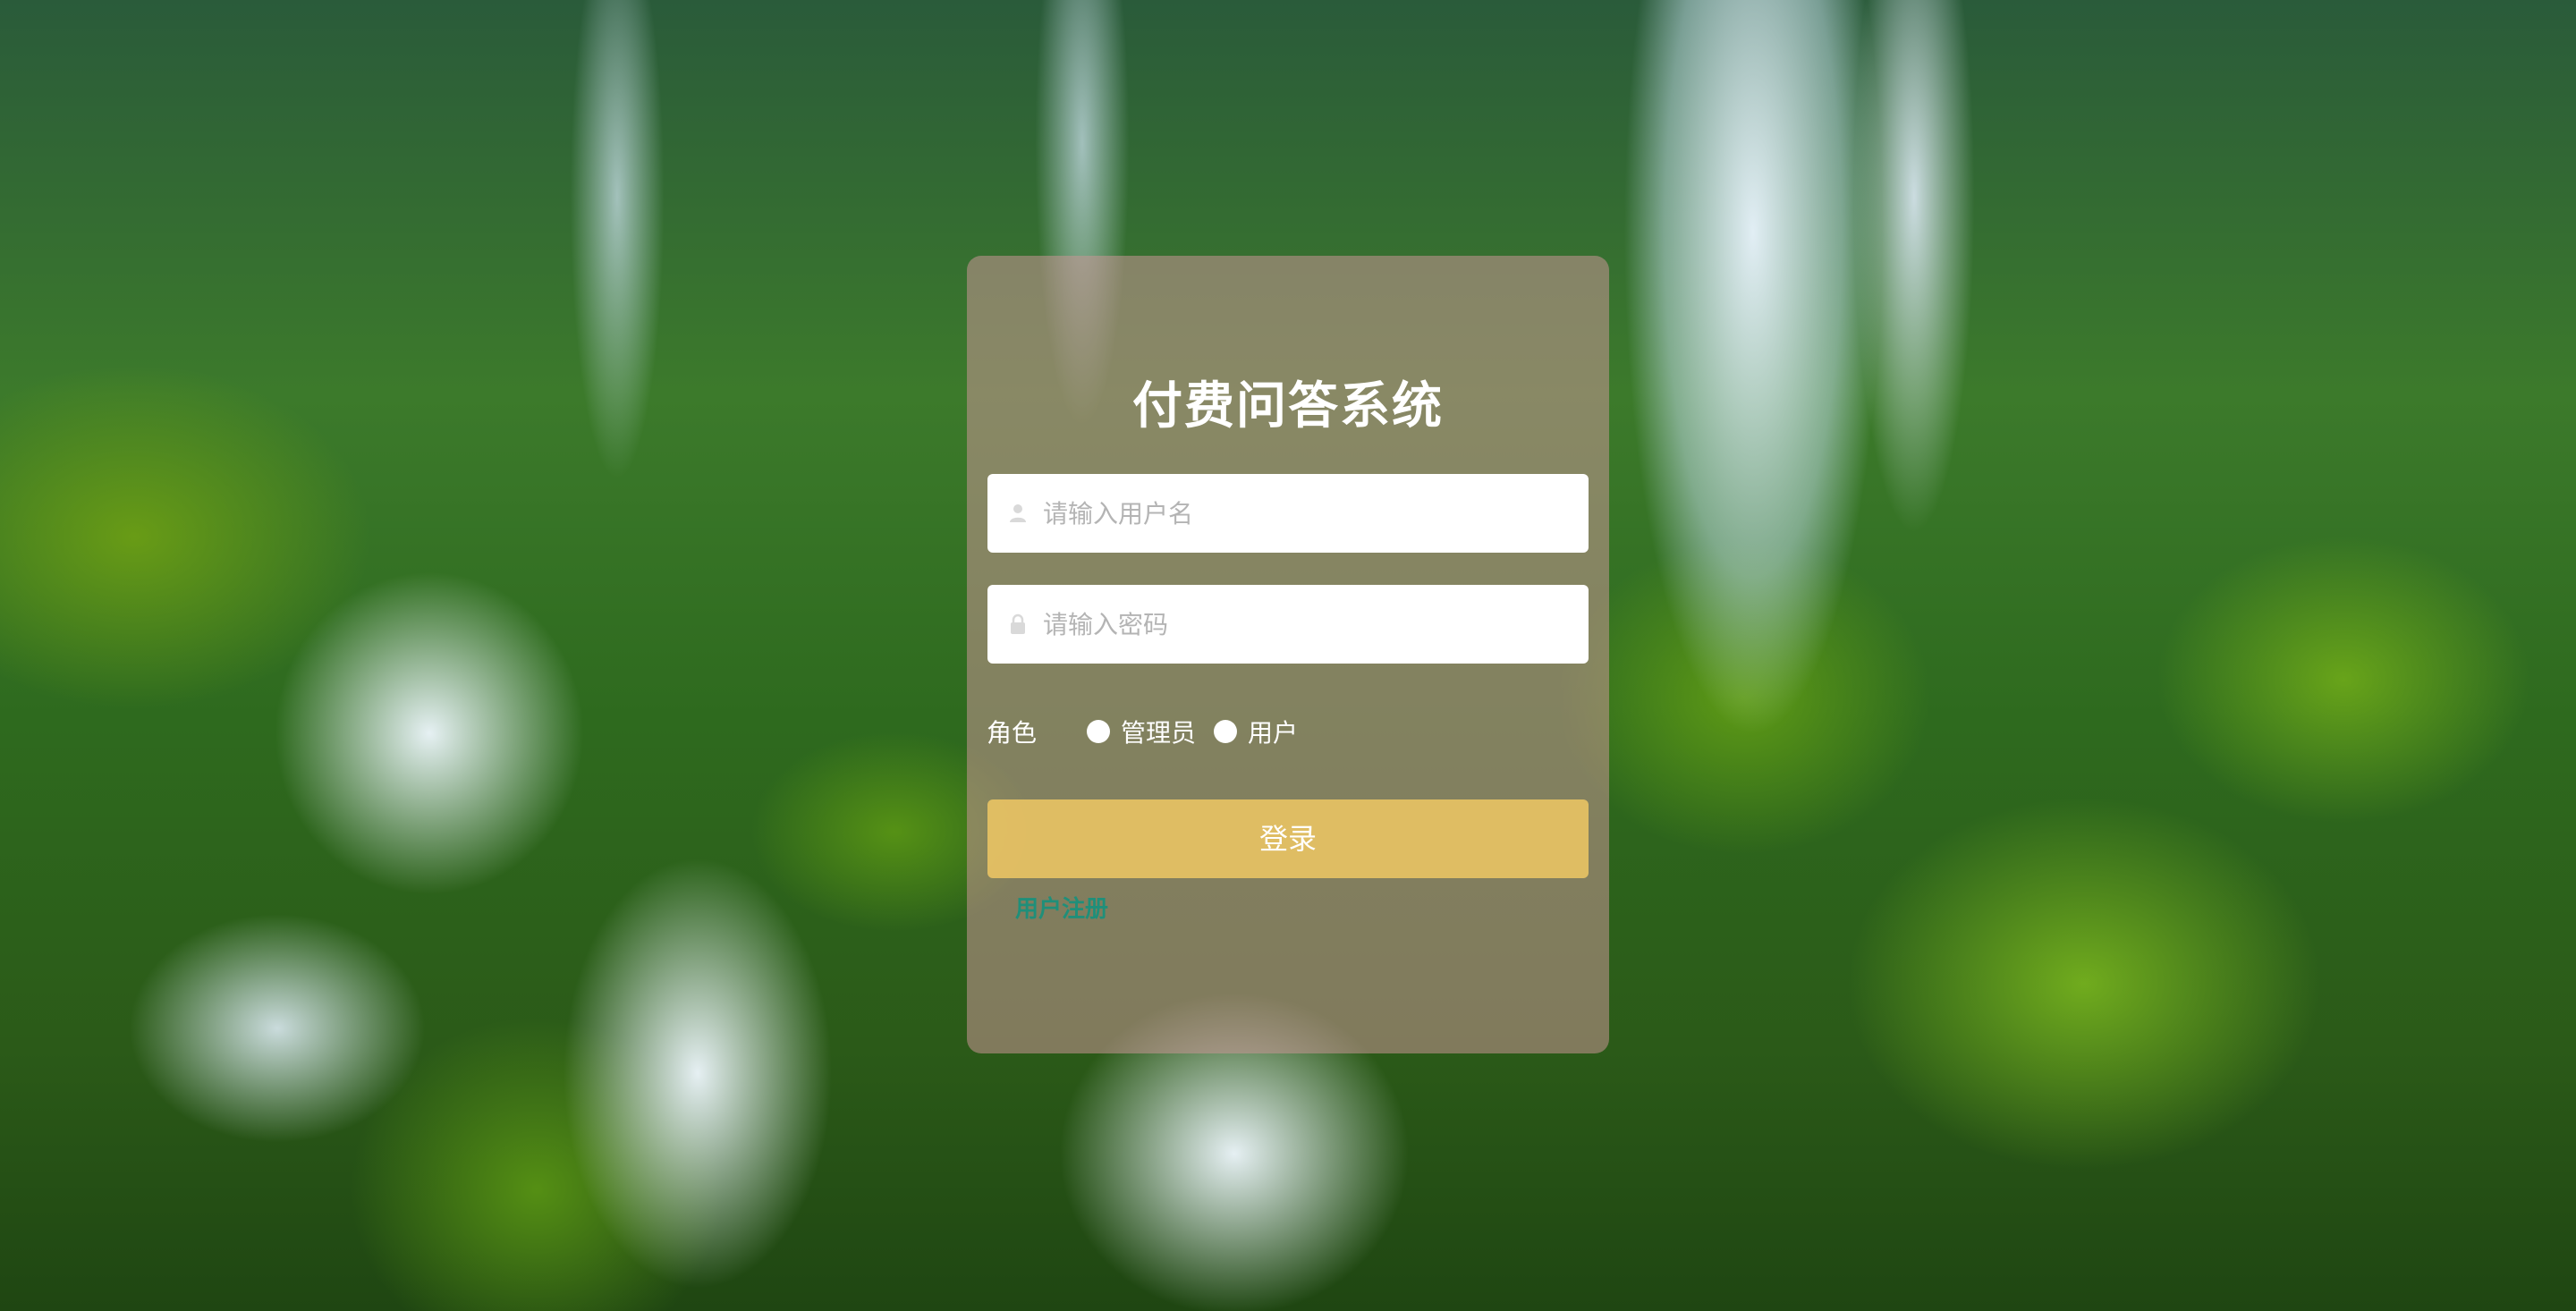 Image resolution: width=2576 pixels, height=1311 pixels. What do you see at coordinates (1061, 907) in the screenshot?
I see `register-link: 用户注册` at bounding box center [1061, 907].